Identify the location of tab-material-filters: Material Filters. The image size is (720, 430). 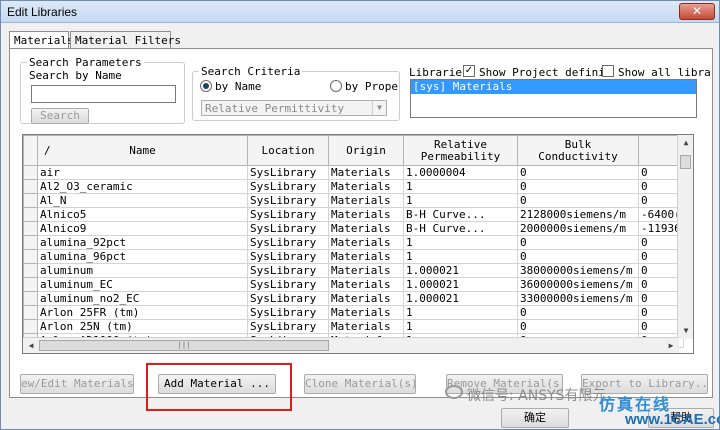
(125, 40).